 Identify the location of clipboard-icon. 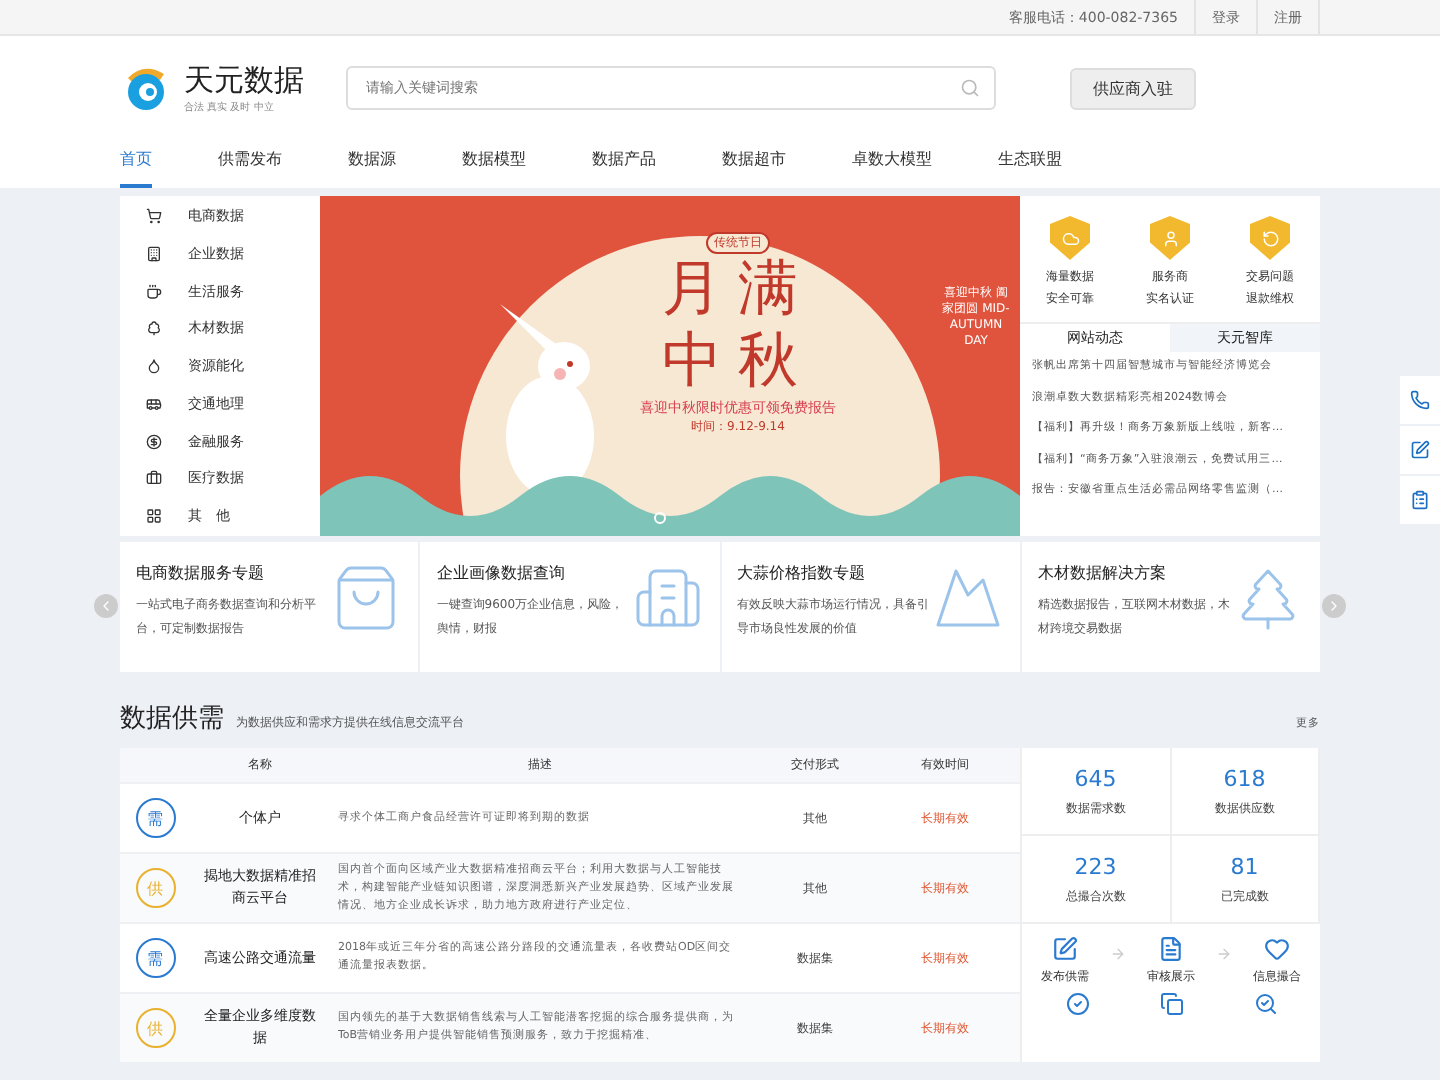
(1420, 500).